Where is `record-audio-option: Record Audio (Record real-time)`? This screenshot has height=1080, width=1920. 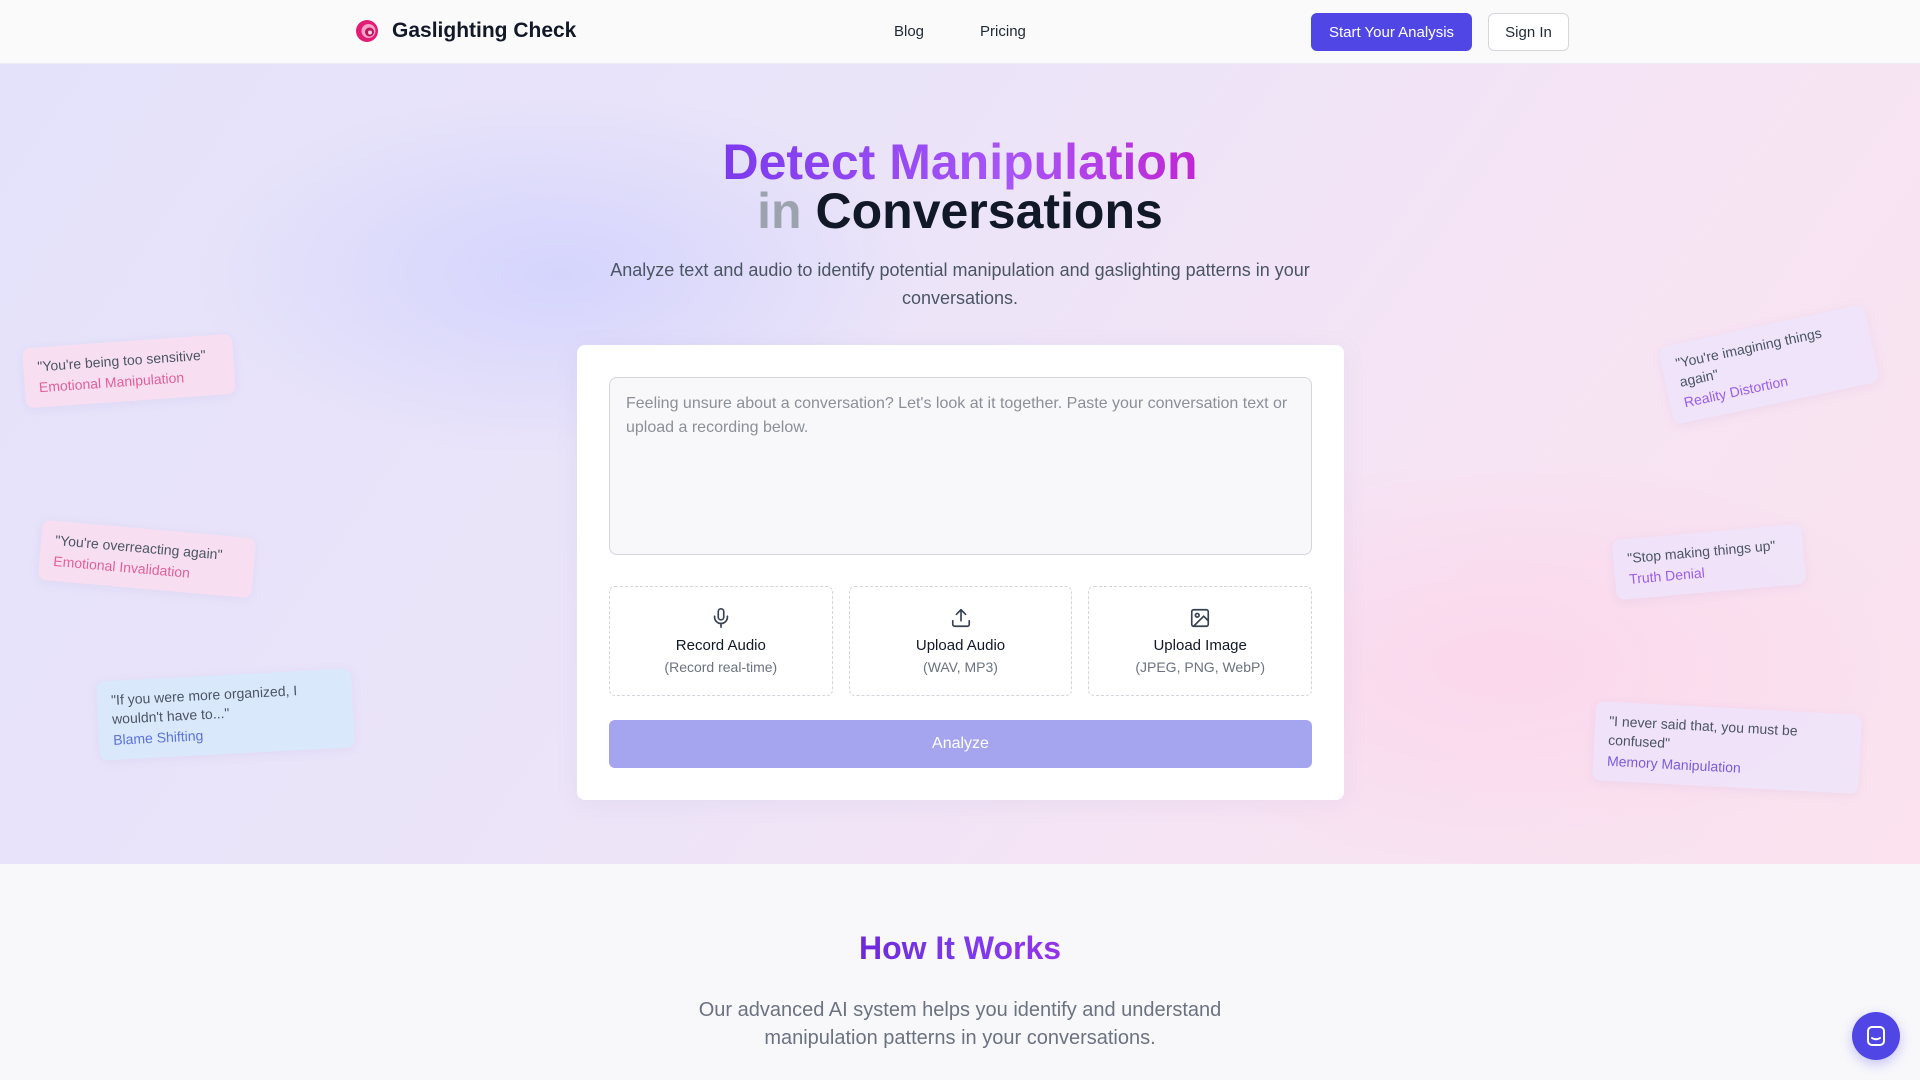 record-audio-option: Record Audio (Record real-time) is located at coordinates (721, 641).